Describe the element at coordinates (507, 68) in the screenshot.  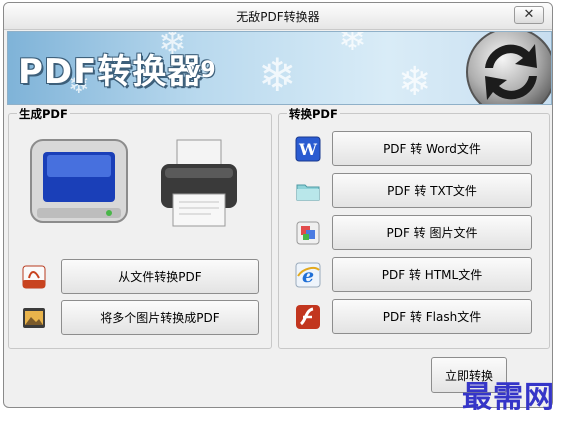
I see `refresh-logo-icon` at that location.